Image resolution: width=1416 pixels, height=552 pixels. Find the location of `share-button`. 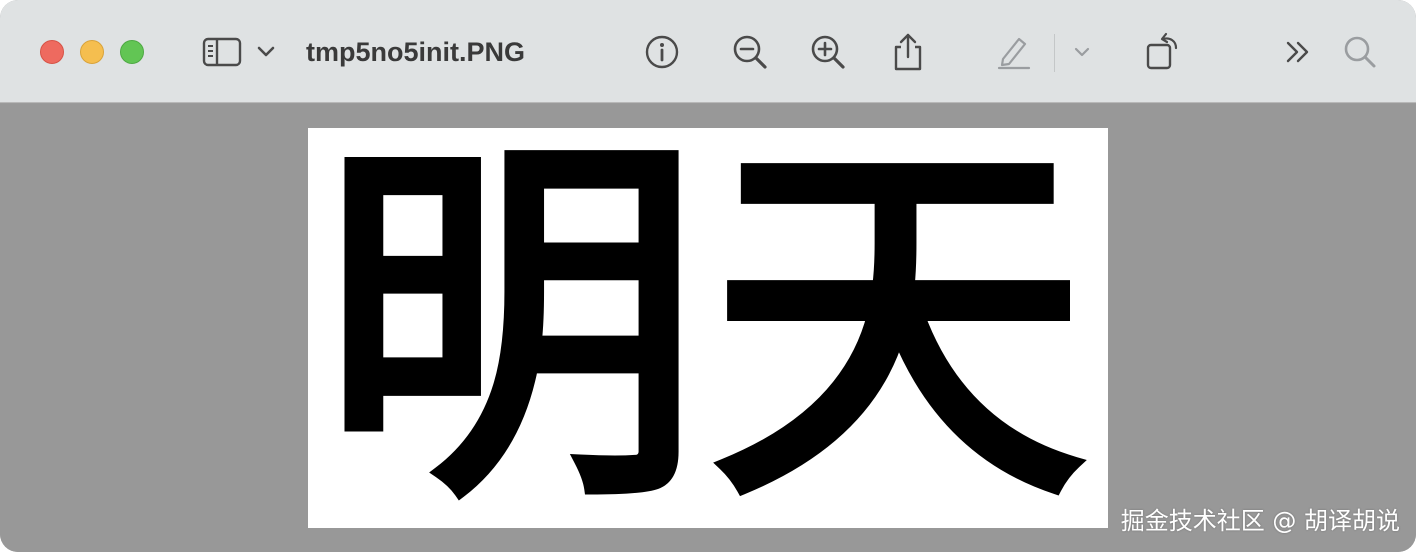

share-button is located at coordinates (908, 52).